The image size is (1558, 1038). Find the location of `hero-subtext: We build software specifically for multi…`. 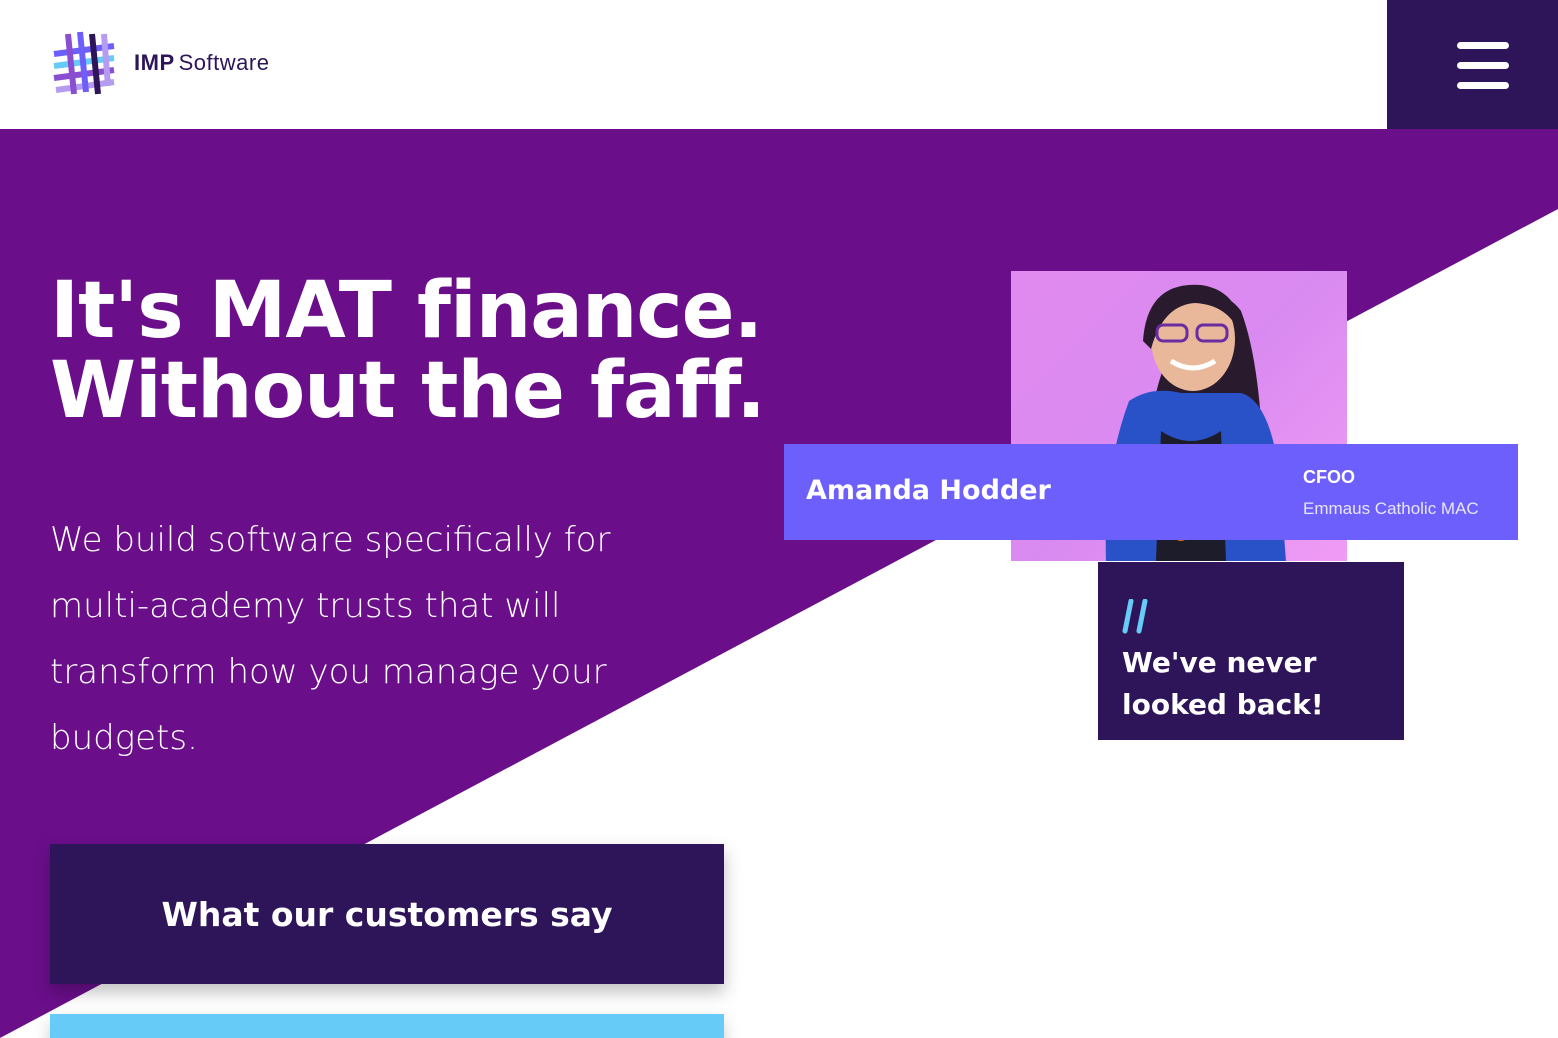

hero-subtext: We build software specifically for multi… is located at coordinates (330, 639).